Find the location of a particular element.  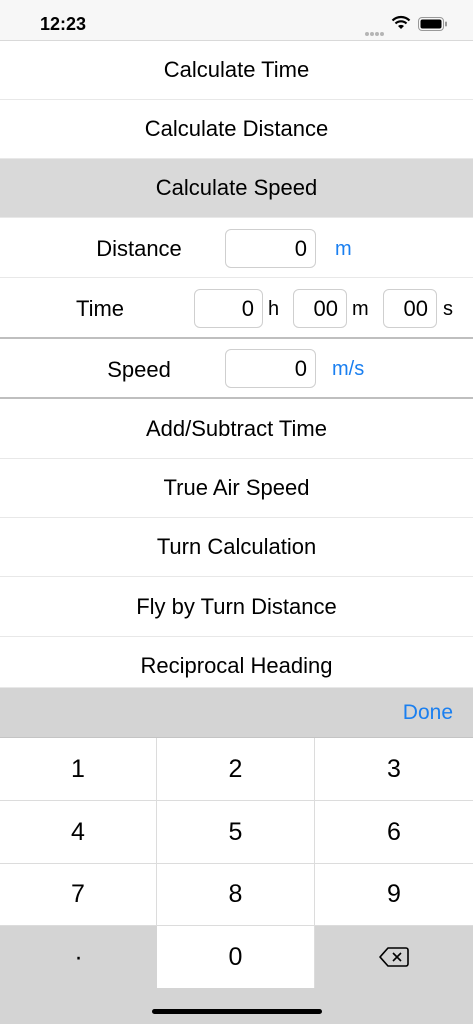

key-5: 5 is located at coordinates (236, 832).